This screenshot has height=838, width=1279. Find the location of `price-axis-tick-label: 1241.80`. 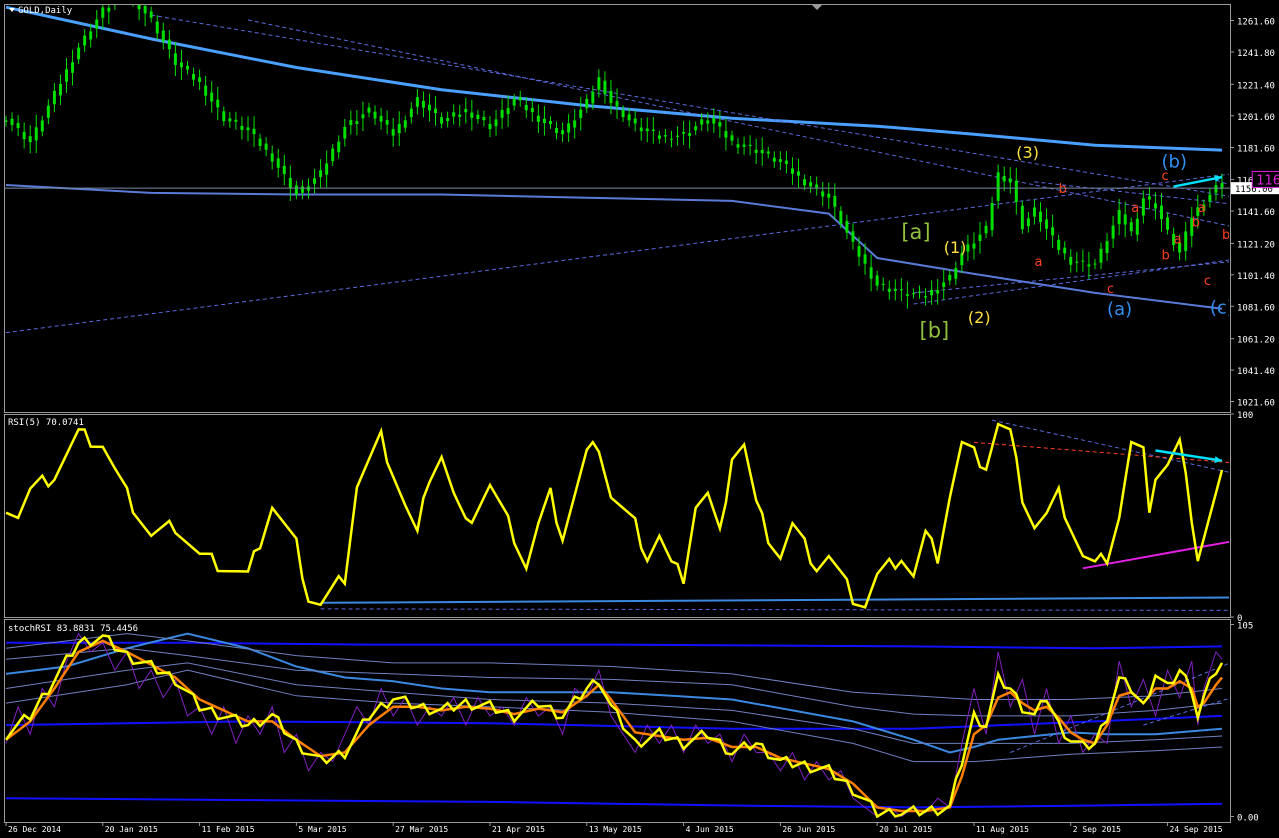

price-axis-tick-label: 1241.80 is located at coordinates (1256, 54).